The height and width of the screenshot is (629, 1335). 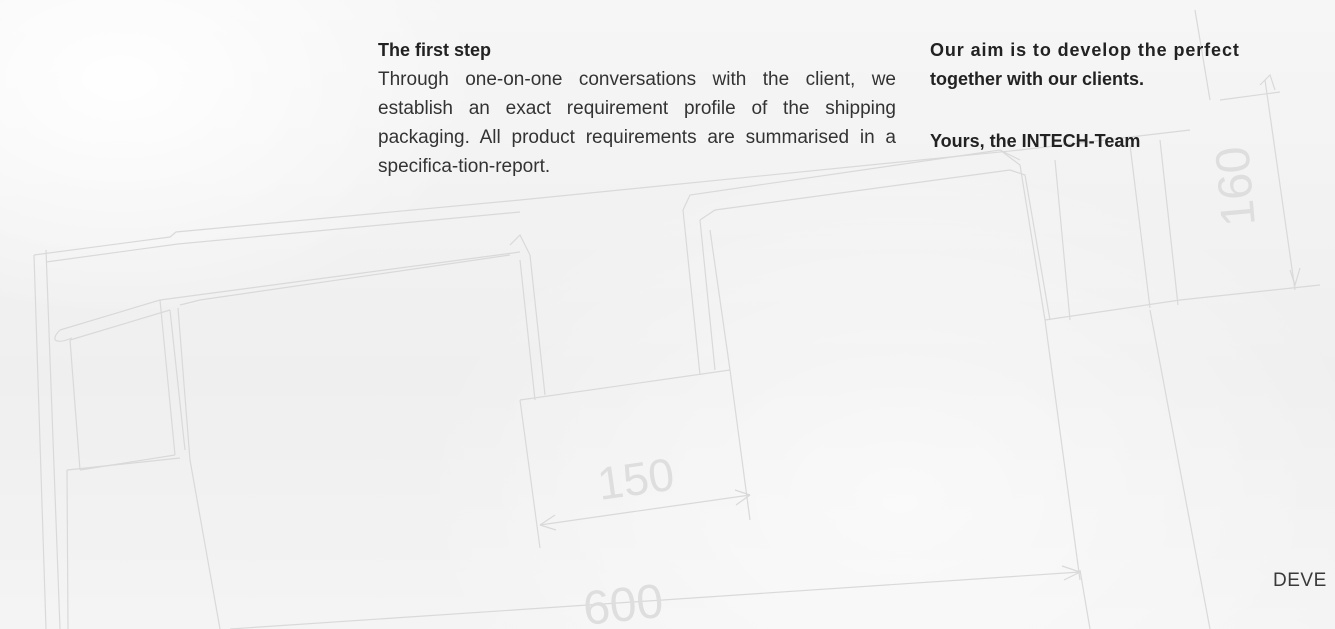 What do you see at coordinates (1037, 79) in the screenshot?
I see `aim-line-2: together with our clients.` at bounding box center [1037, 79].